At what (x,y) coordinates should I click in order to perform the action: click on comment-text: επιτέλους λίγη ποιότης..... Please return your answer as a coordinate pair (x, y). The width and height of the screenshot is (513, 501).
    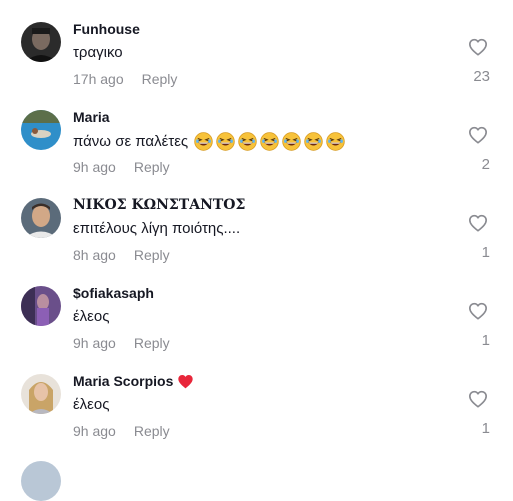
    Looking at the image, I should click on (157, 228).